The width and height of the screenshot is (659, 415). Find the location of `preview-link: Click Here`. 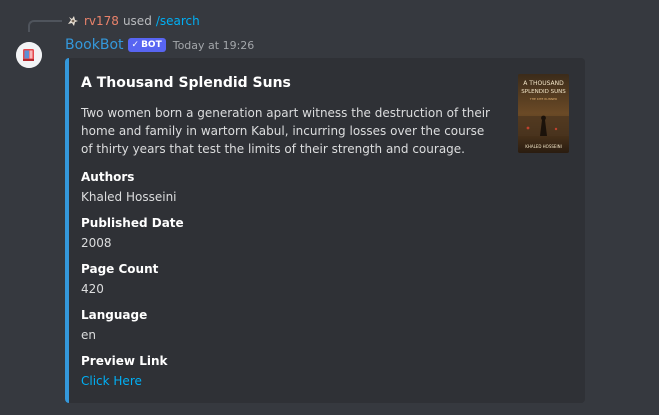

preview-link: Click Here is located at coordinates (124, 381).